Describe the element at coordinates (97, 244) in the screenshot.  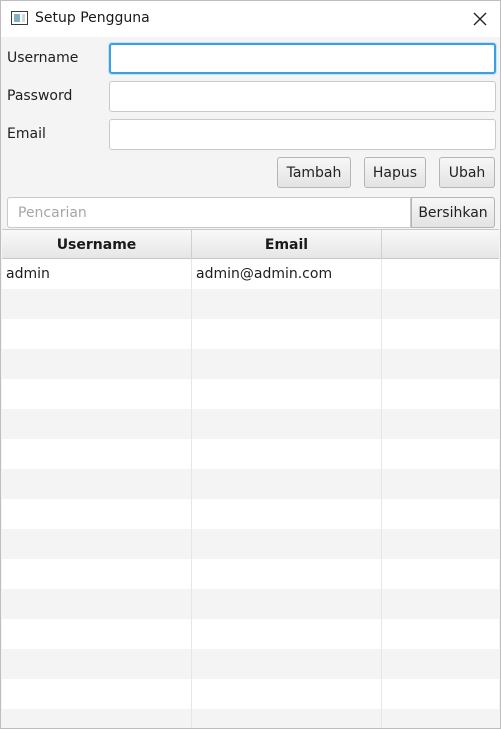
I see `column-header-username: Username` at that location.